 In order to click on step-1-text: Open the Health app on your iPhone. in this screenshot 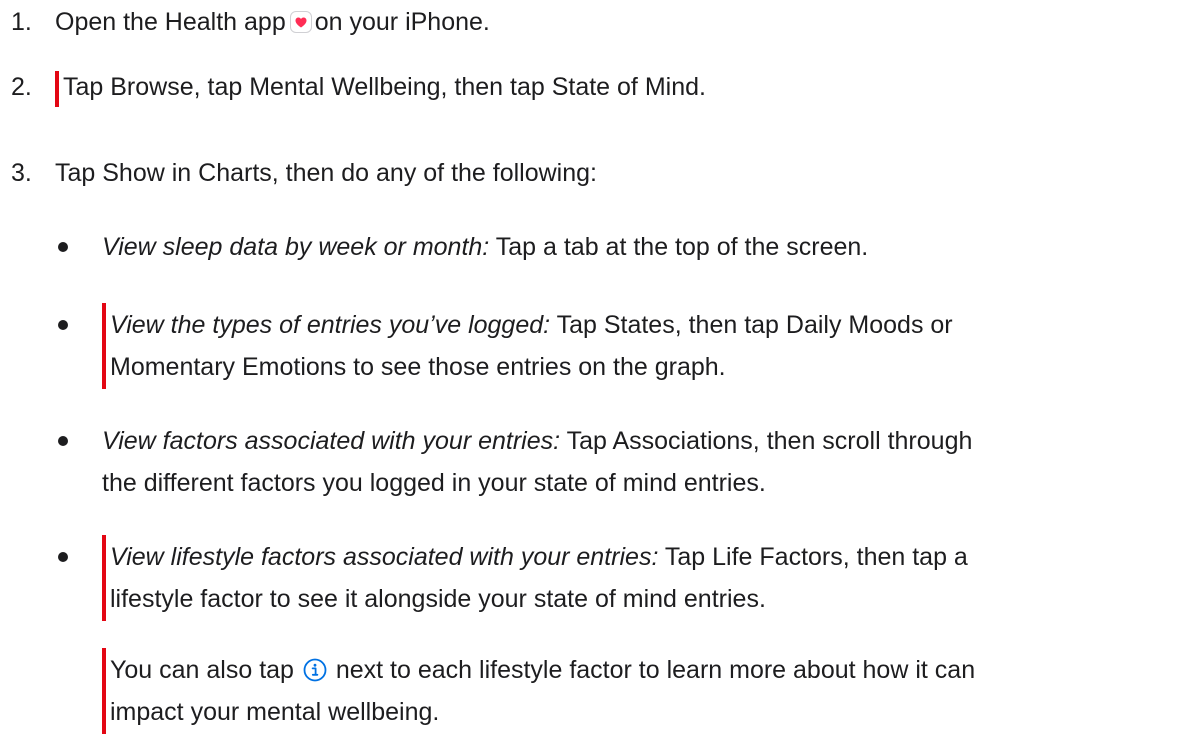, I will do `click(272, 22)`.